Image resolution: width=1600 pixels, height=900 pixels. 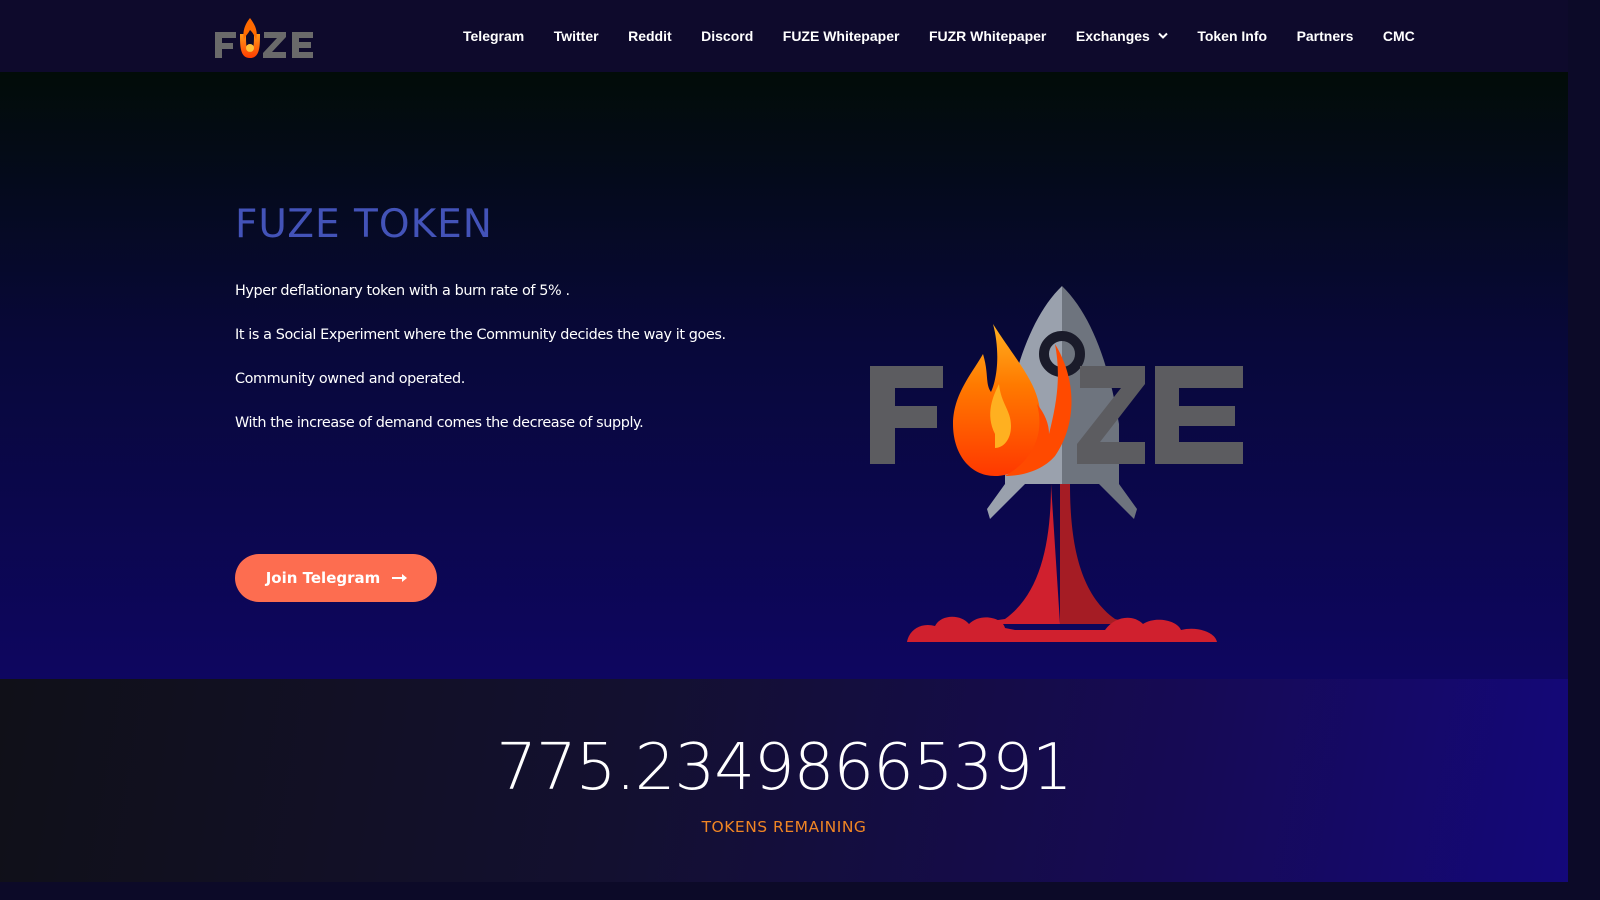 What do you see at coordinates (264, 37) in the screenshot?
I see `fuze-logo` at bounding box center [264, 37].